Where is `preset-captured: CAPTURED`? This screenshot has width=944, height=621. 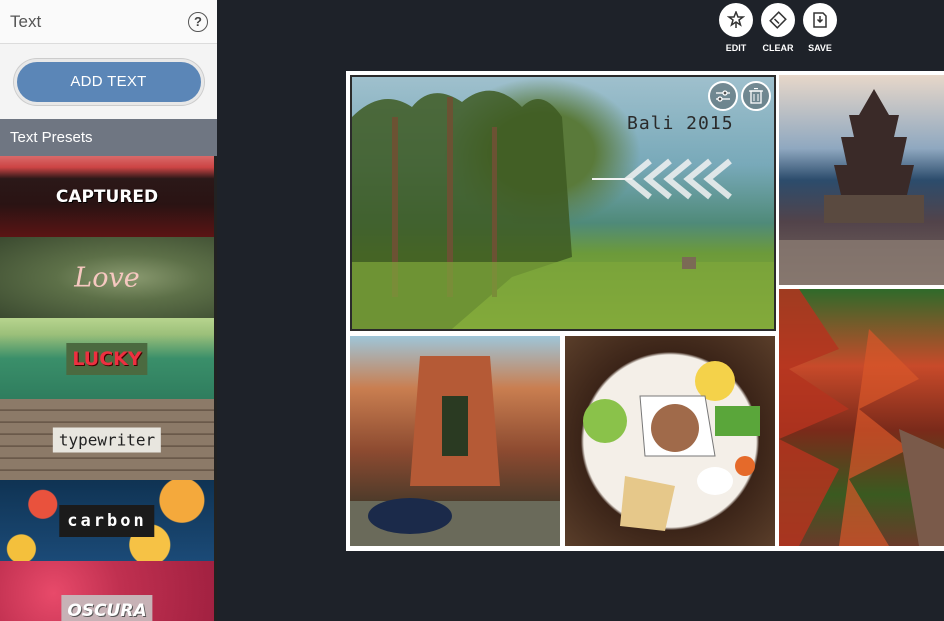 preset-captured: CAPTURED is located at coordinates (108, 196).